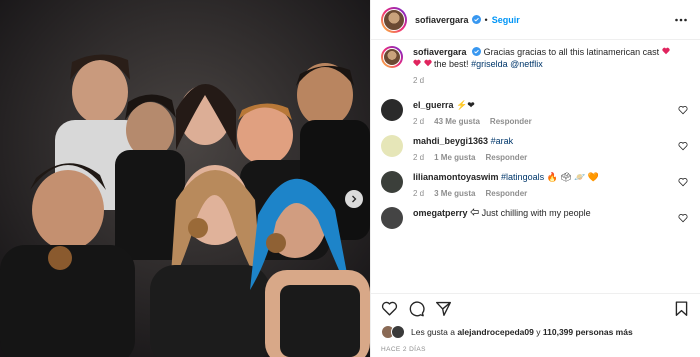 The width and height of the screenshot is (700, 357). I want to click on caption-mention: @netflix, so click(526, 64).